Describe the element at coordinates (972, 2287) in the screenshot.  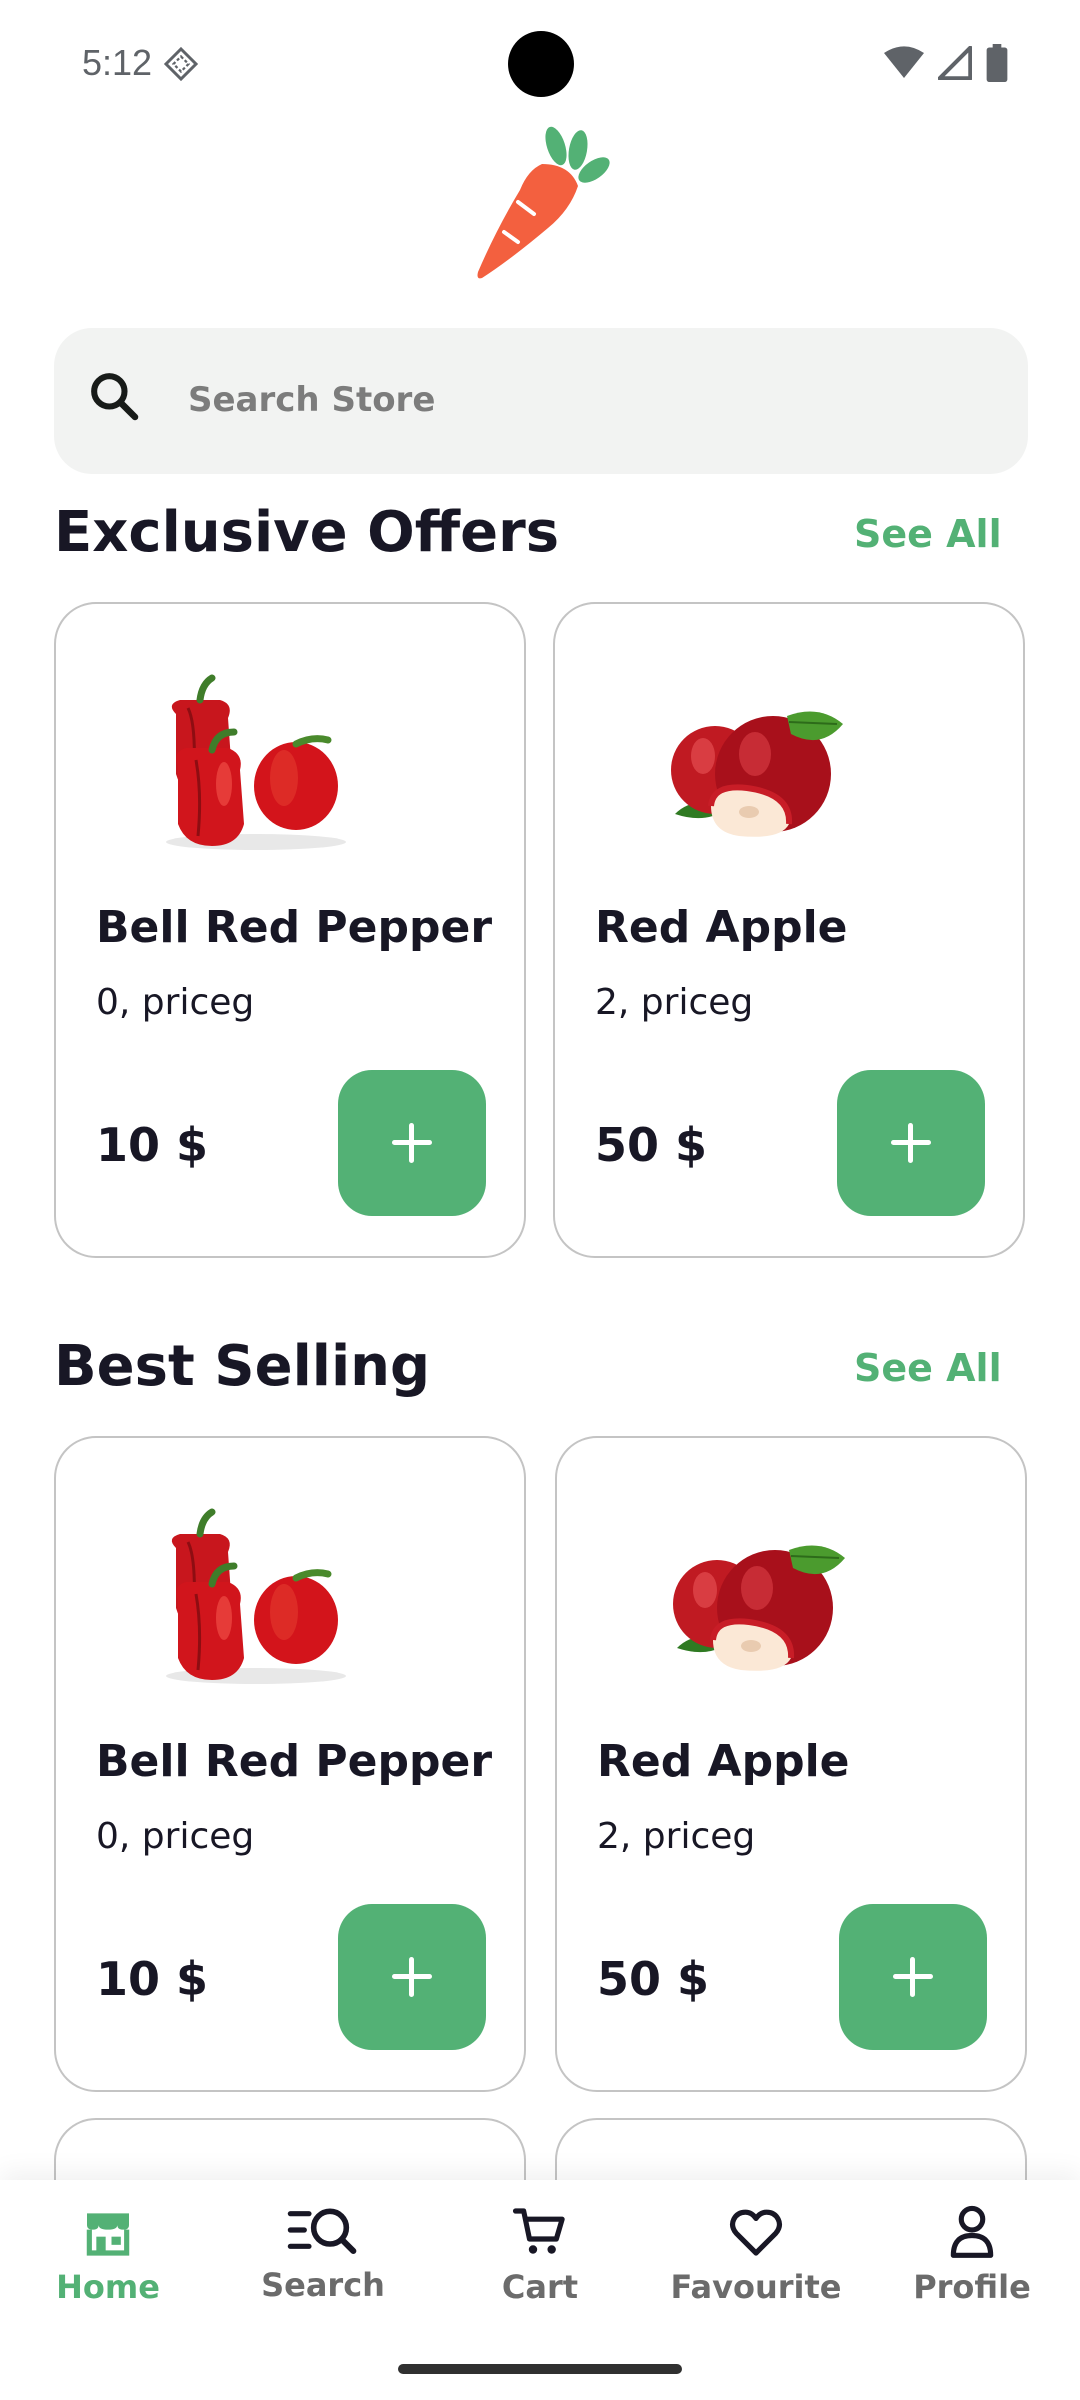
I see `nav-label-profile: Profile` at that location.